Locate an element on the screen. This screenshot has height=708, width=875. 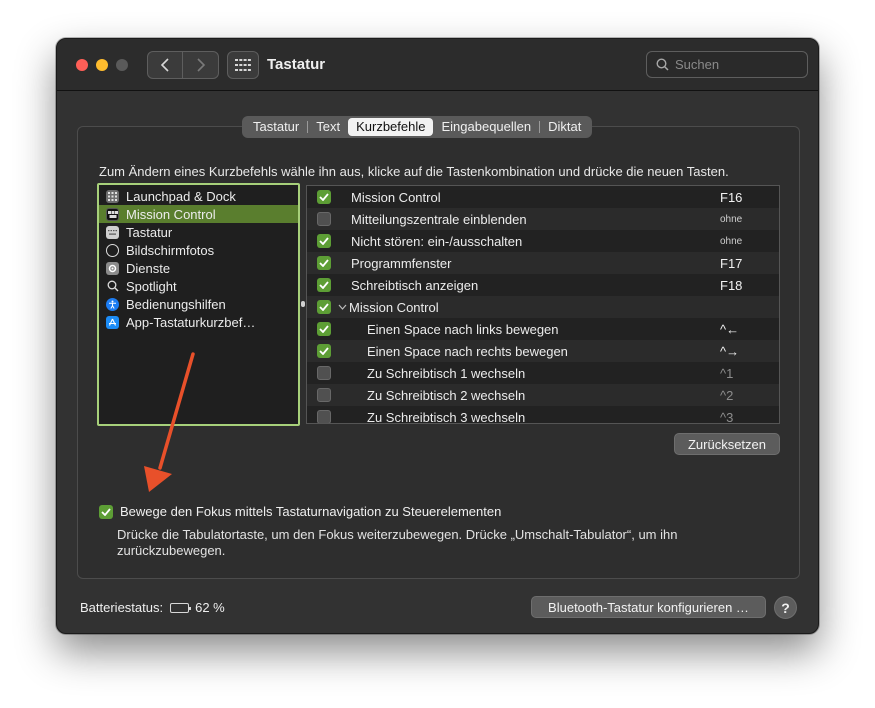
battery-status: Batteriestatus: 62 % is located at coordinates (152, 607).